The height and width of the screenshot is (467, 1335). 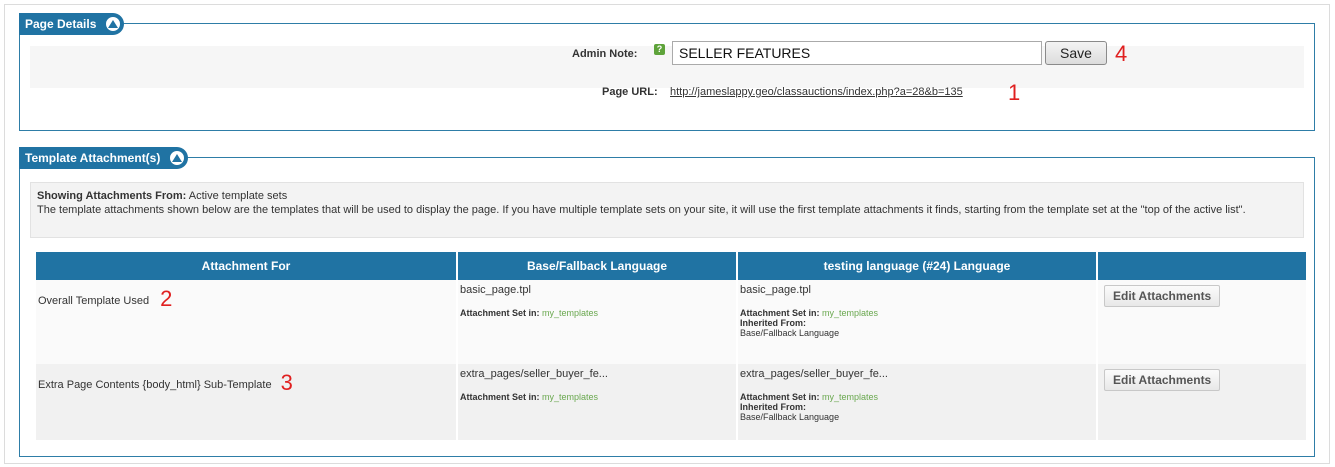 I want to click on column-header: testing language (#24) Language, so click(x=917, y=266).